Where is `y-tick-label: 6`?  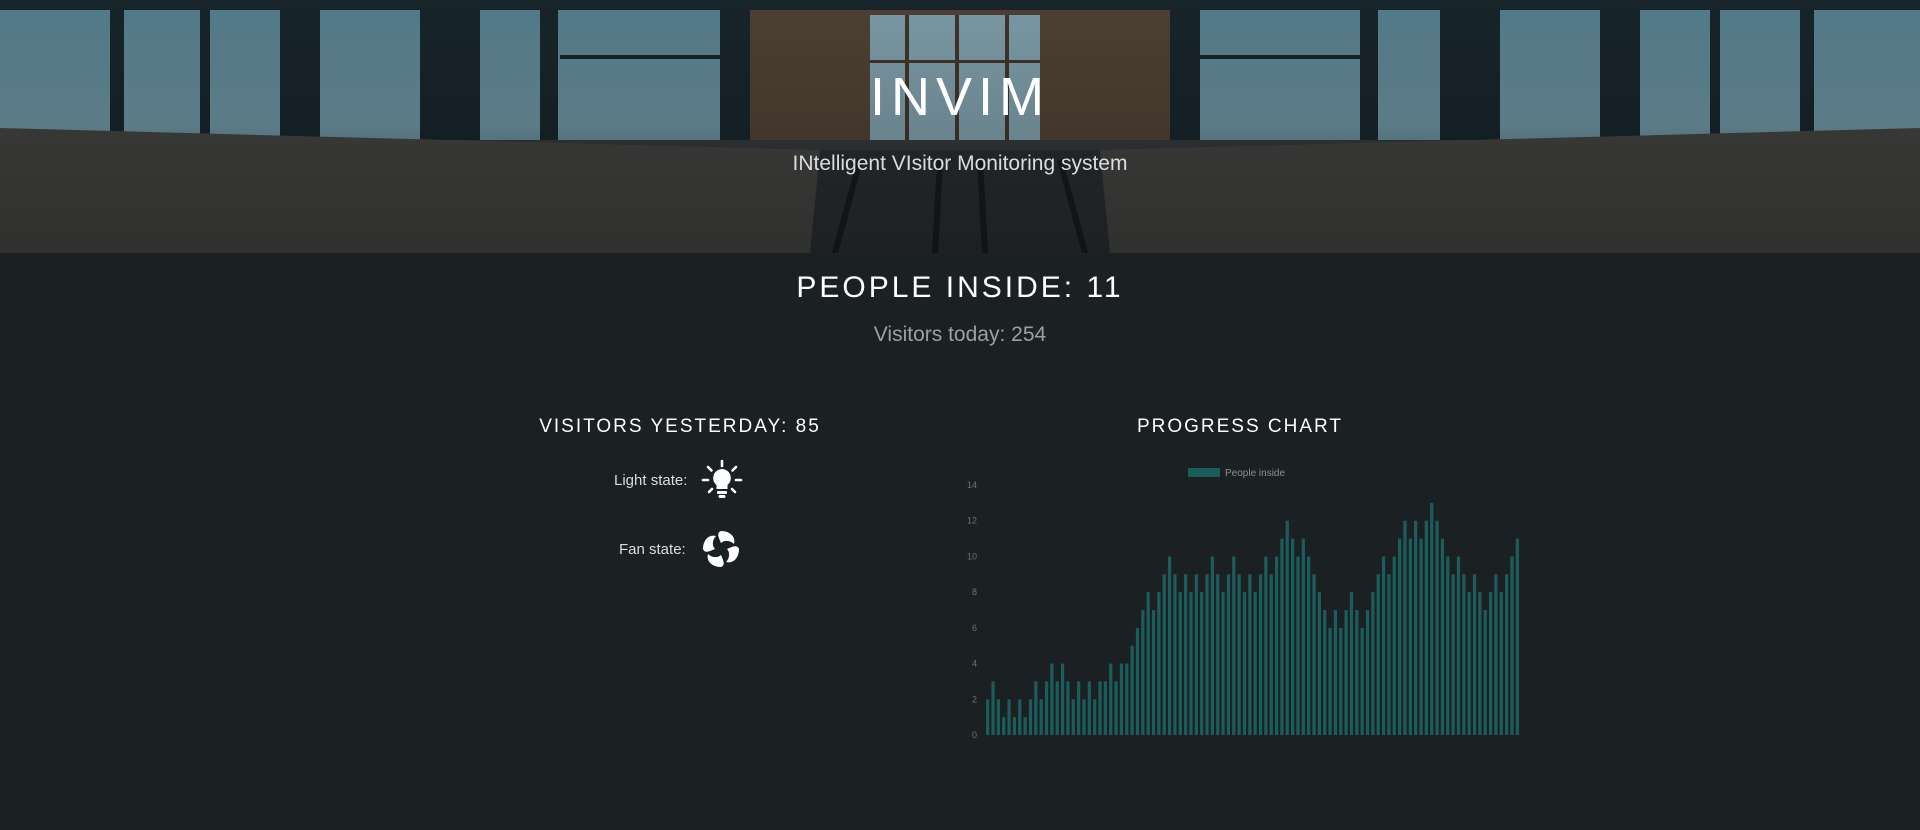
y-tick-label: 6 is located at coordinates (974, 628).